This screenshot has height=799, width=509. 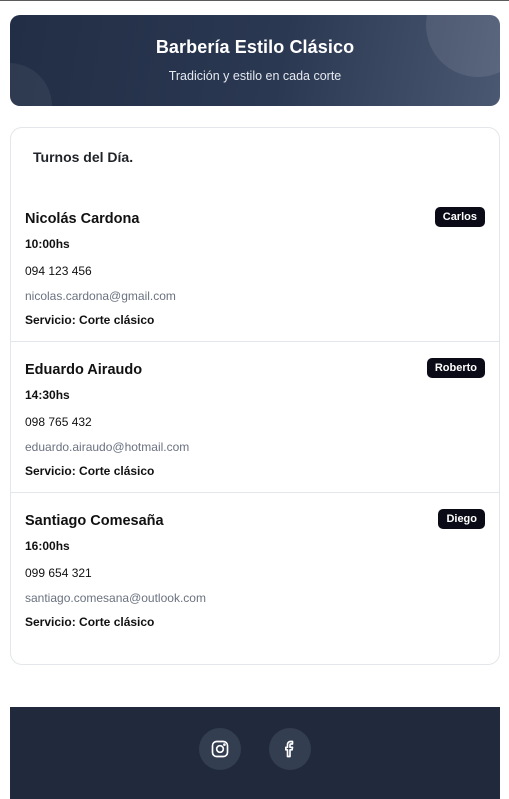 What do you see at coordinates (83, 157) in the screenshot?
I see `appointments-title: Turnos del Día.` at bounding box center [83, 157].